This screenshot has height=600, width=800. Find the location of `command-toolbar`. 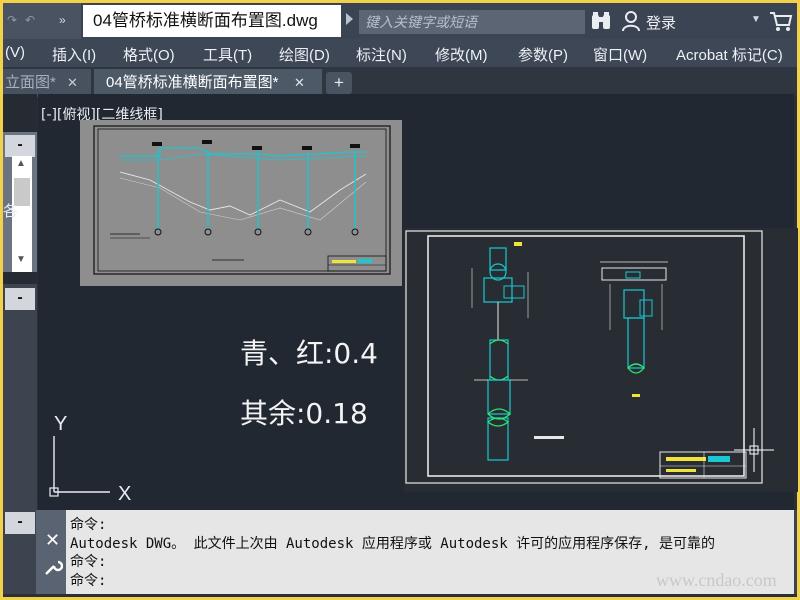

command-toolbar is located at coordinates (51, 552).